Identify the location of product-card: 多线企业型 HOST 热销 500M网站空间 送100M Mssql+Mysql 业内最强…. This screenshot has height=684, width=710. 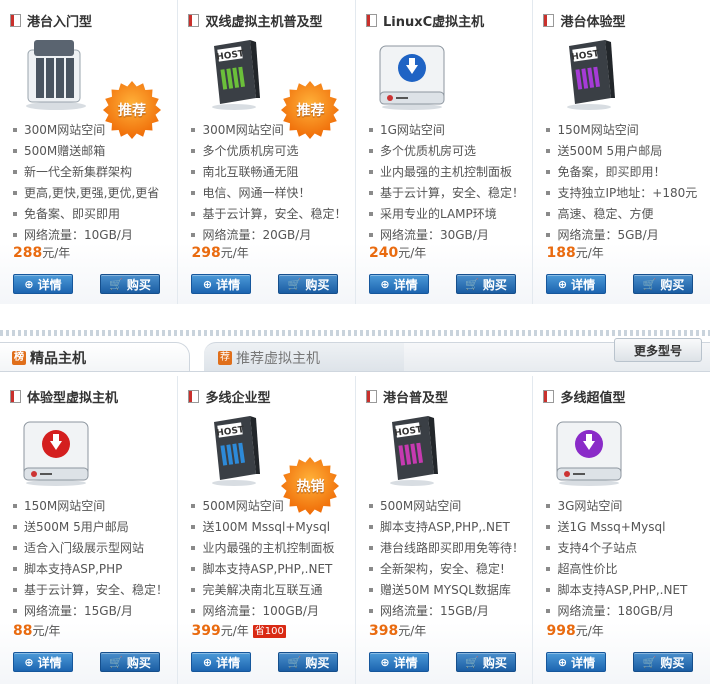
(266, 530).